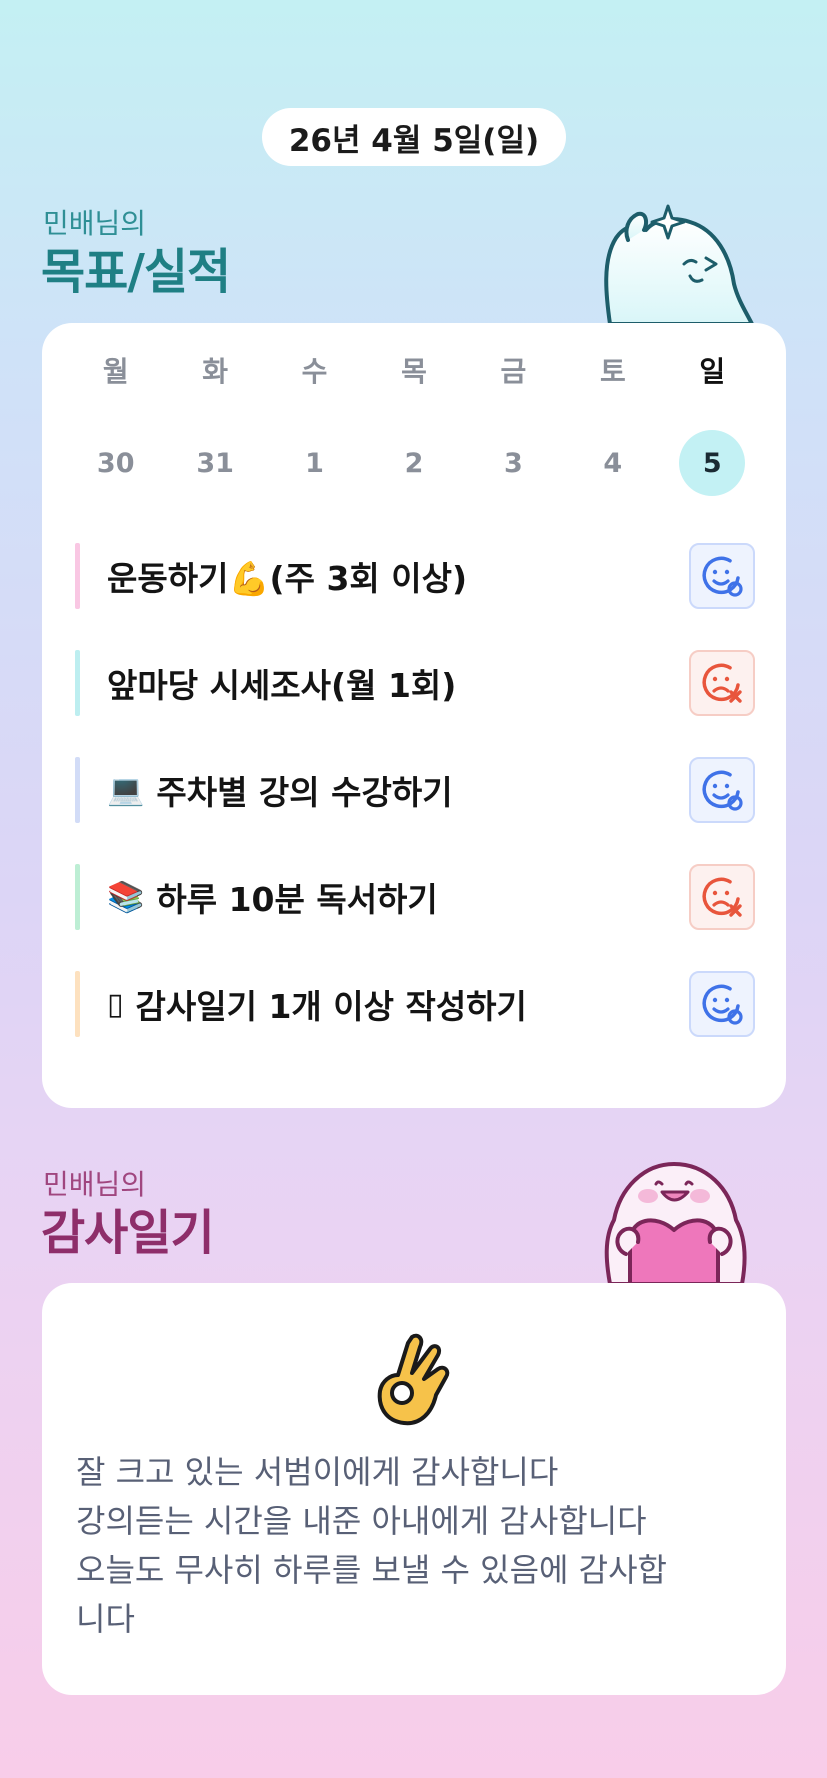  I want to click on date-cell: 3, so click(513, 463).